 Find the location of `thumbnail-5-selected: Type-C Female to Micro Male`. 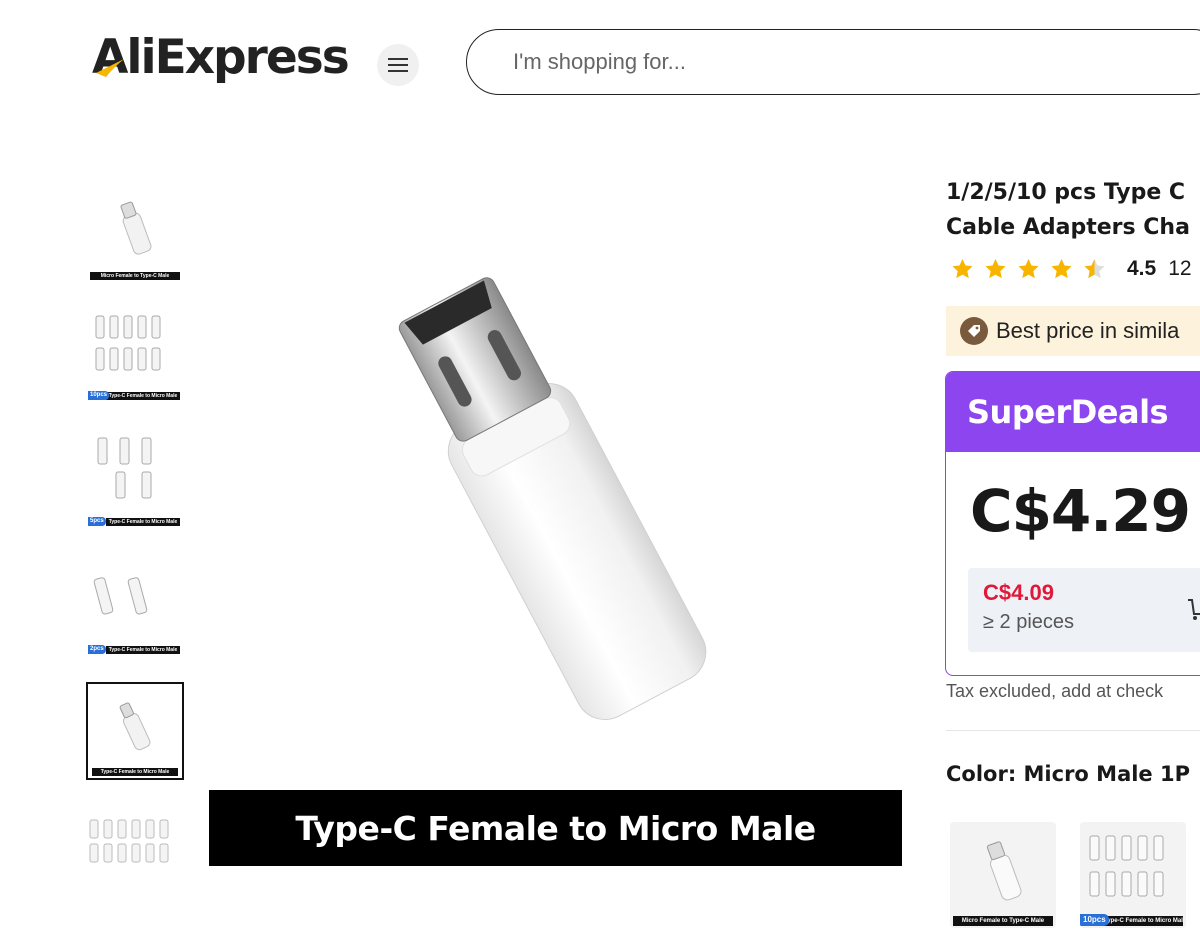

thumbnail-5-selected: Type-C Female to Micro Male is located at coordinates (135, 731).